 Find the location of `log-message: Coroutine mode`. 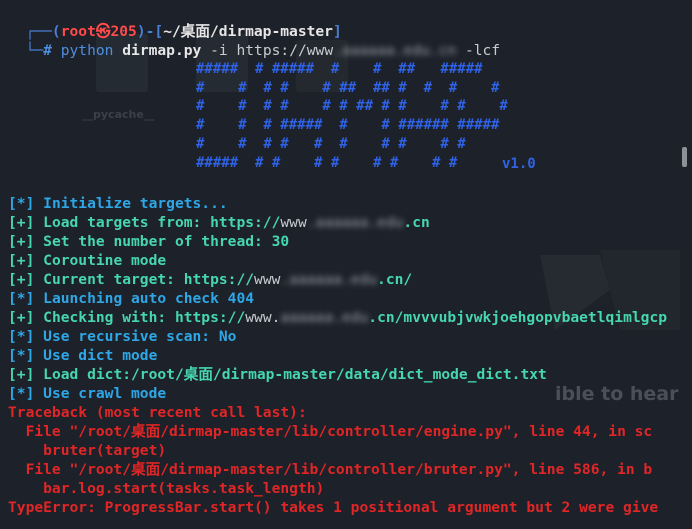

log-message: Coroutine mode is located at coordinates (105, 260).